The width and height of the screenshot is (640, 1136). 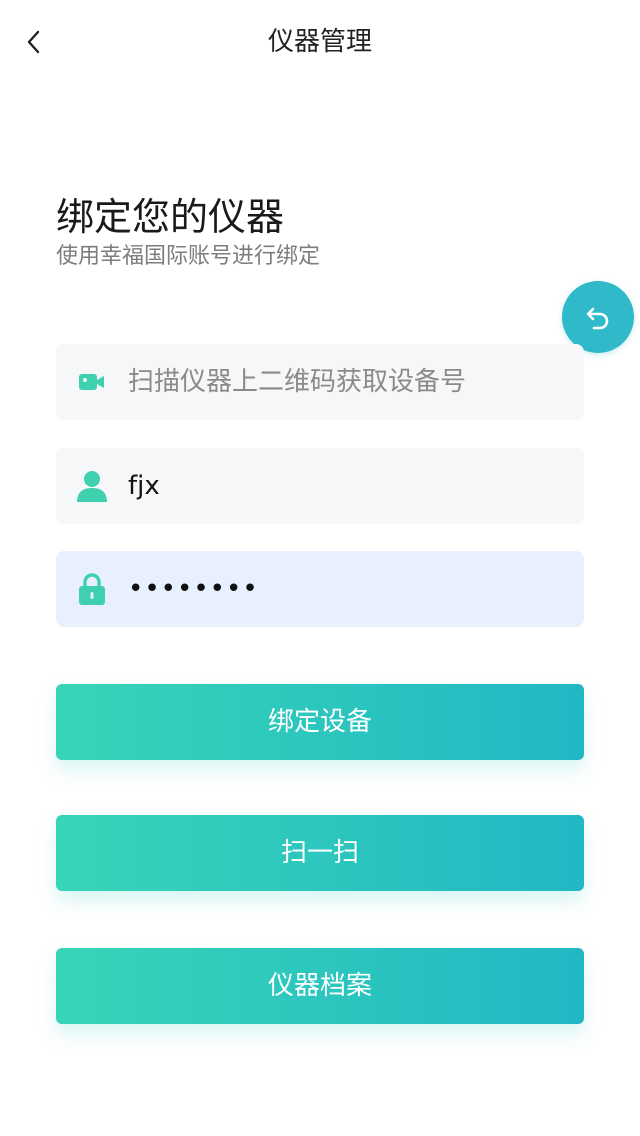 I want to click on device-archive-button: 仪器档案, so click(x=320, y=986).